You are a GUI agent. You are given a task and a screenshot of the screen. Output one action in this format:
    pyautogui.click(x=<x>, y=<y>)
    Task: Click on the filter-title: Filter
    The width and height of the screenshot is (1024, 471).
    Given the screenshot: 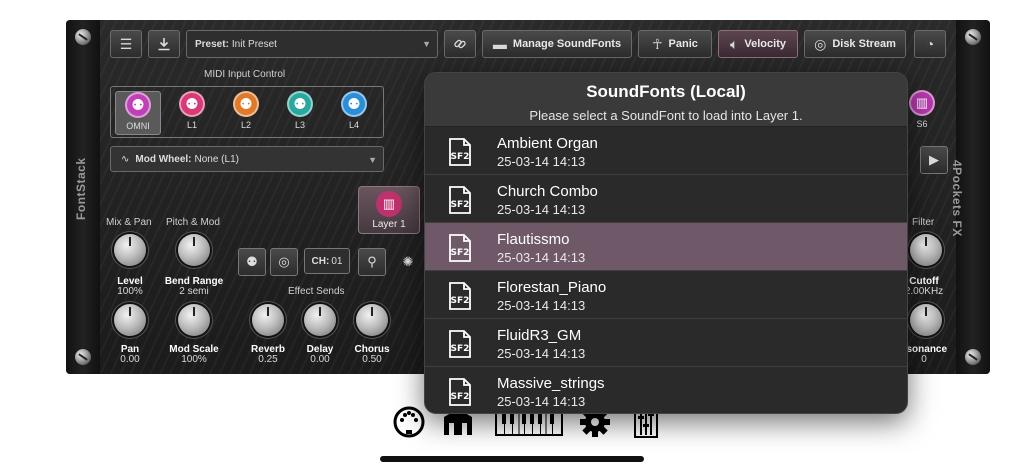 What is the action you would take?
    pyautogui.click(x=923, y=222)
    